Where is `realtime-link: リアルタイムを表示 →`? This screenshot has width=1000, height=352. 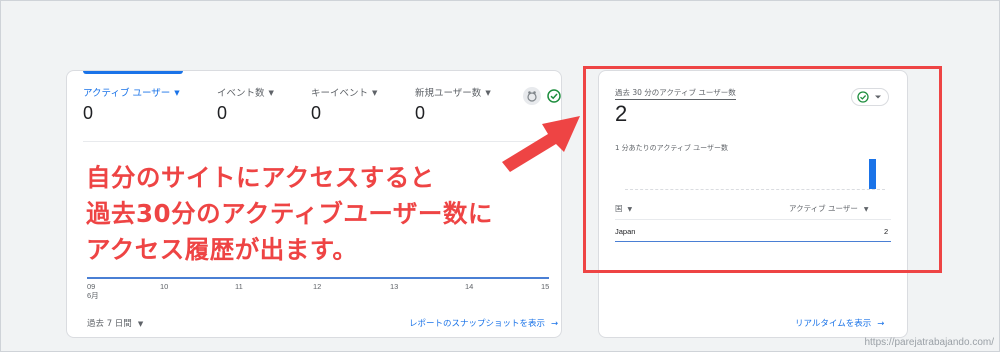 realtime-link: リアルタイムを表示 → is located at coordinates (839, 323).